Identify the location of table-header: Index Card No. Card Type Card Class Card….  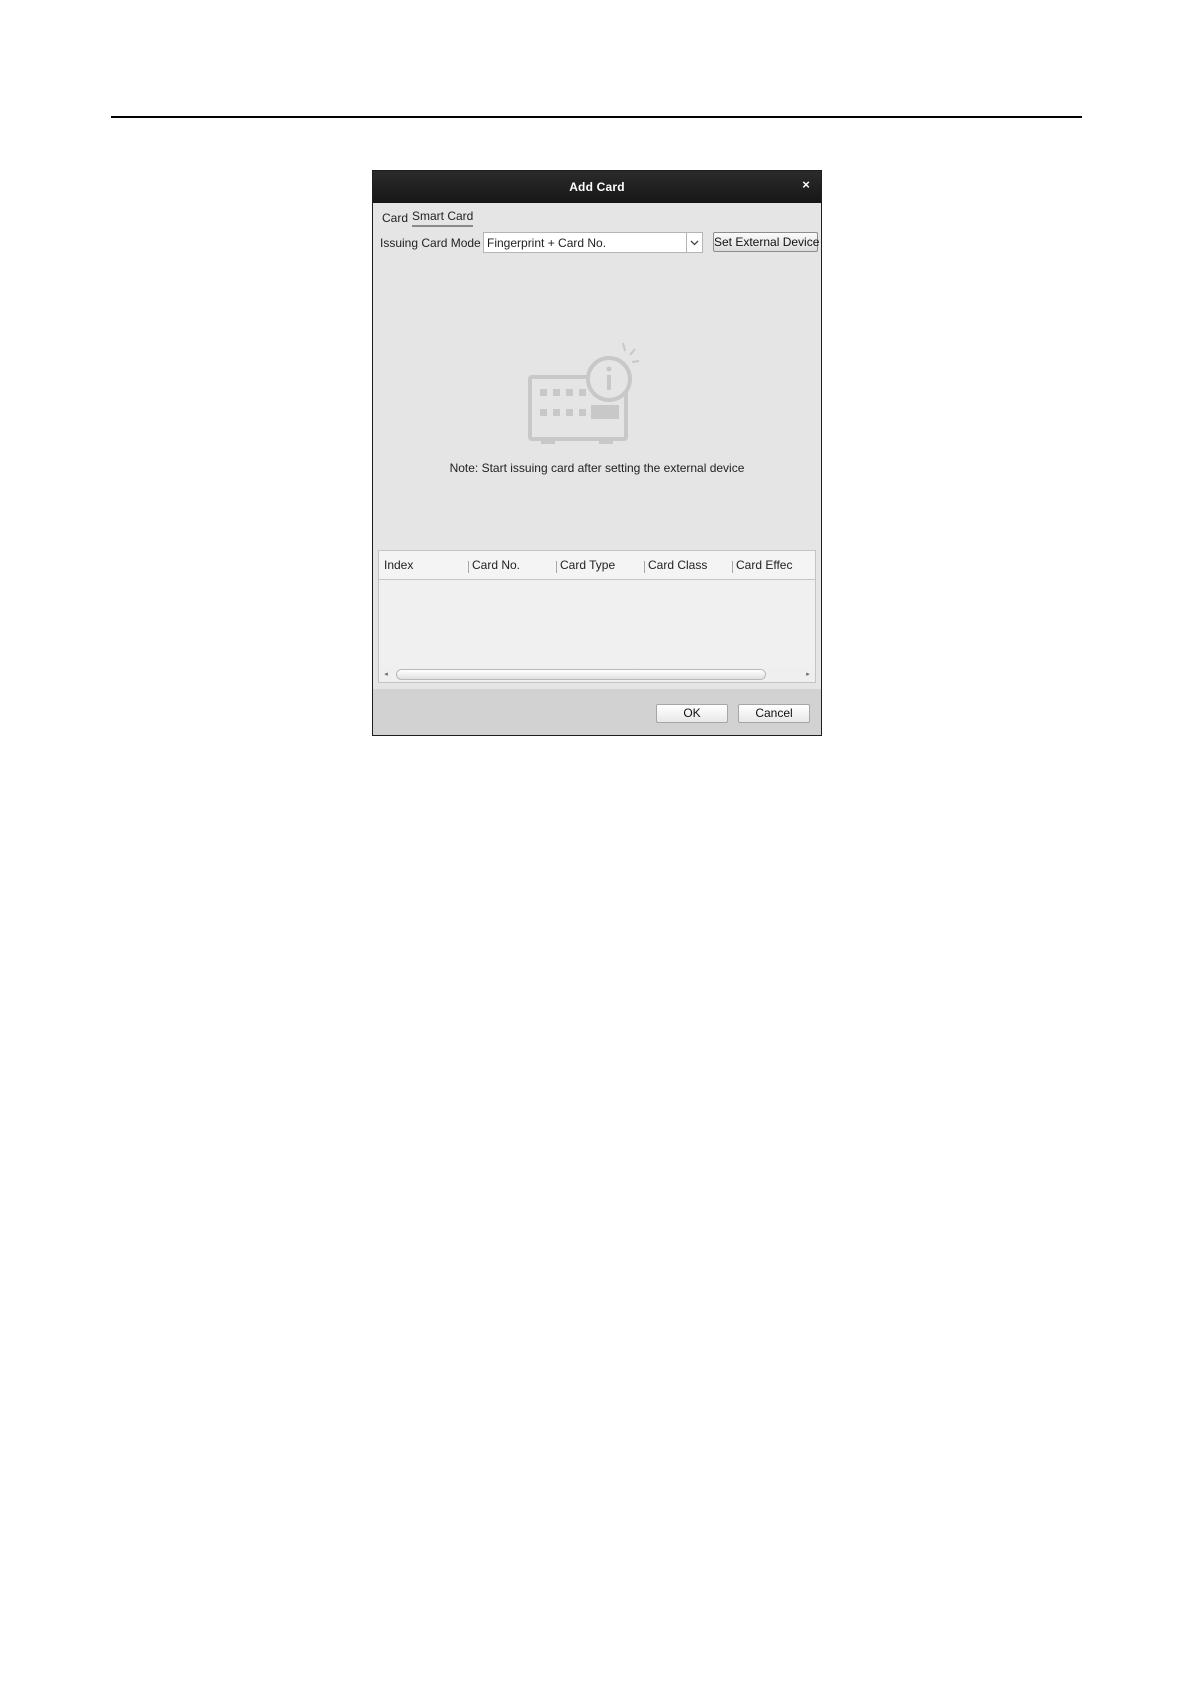
(597, 565).